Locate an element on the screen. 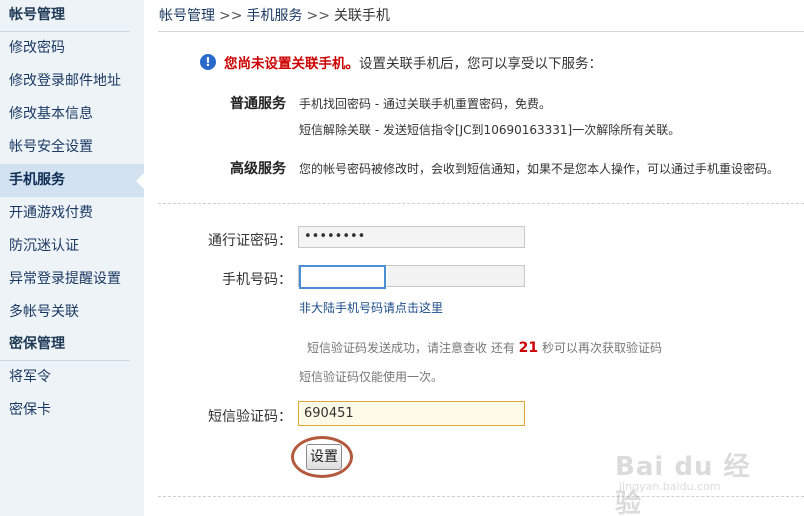 The width and height of the screenshot is (804, 516). sidebar-section-security: 密保管理 is located at coordinates (65, 345).